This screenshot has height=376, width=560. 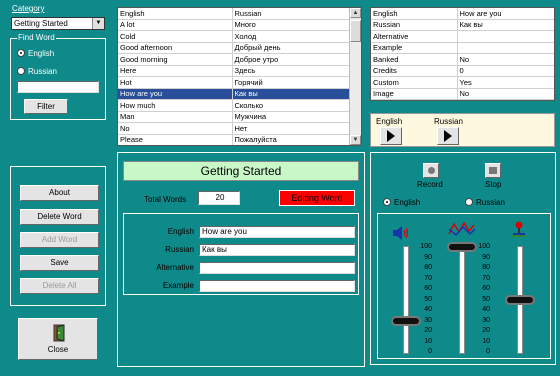 I want to click on cell-english: How are you, so click(x=175, y=94).